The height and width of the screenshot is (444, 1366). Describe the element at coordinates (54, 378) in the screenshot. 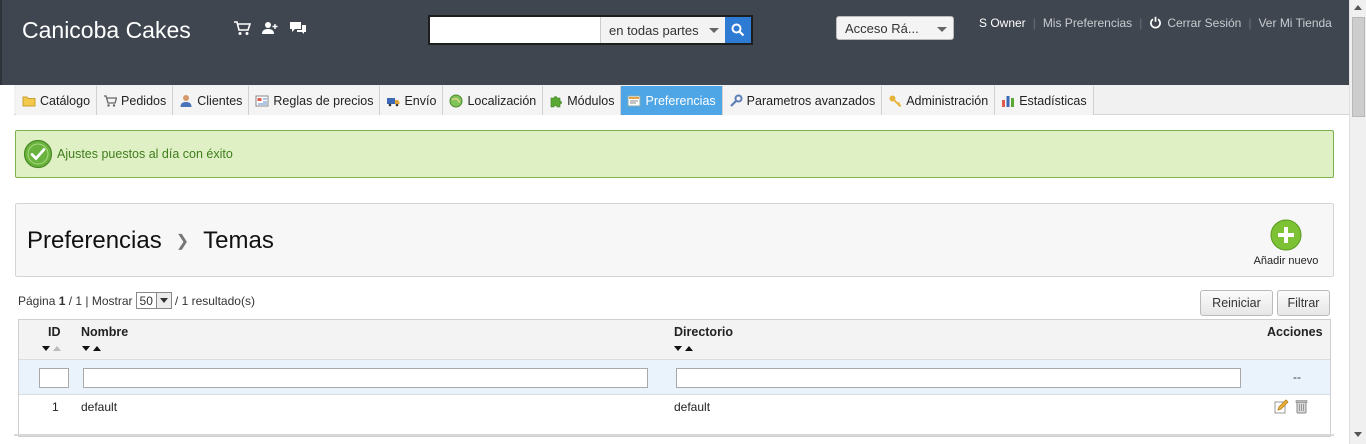

I see `filter-id-input` at that location.